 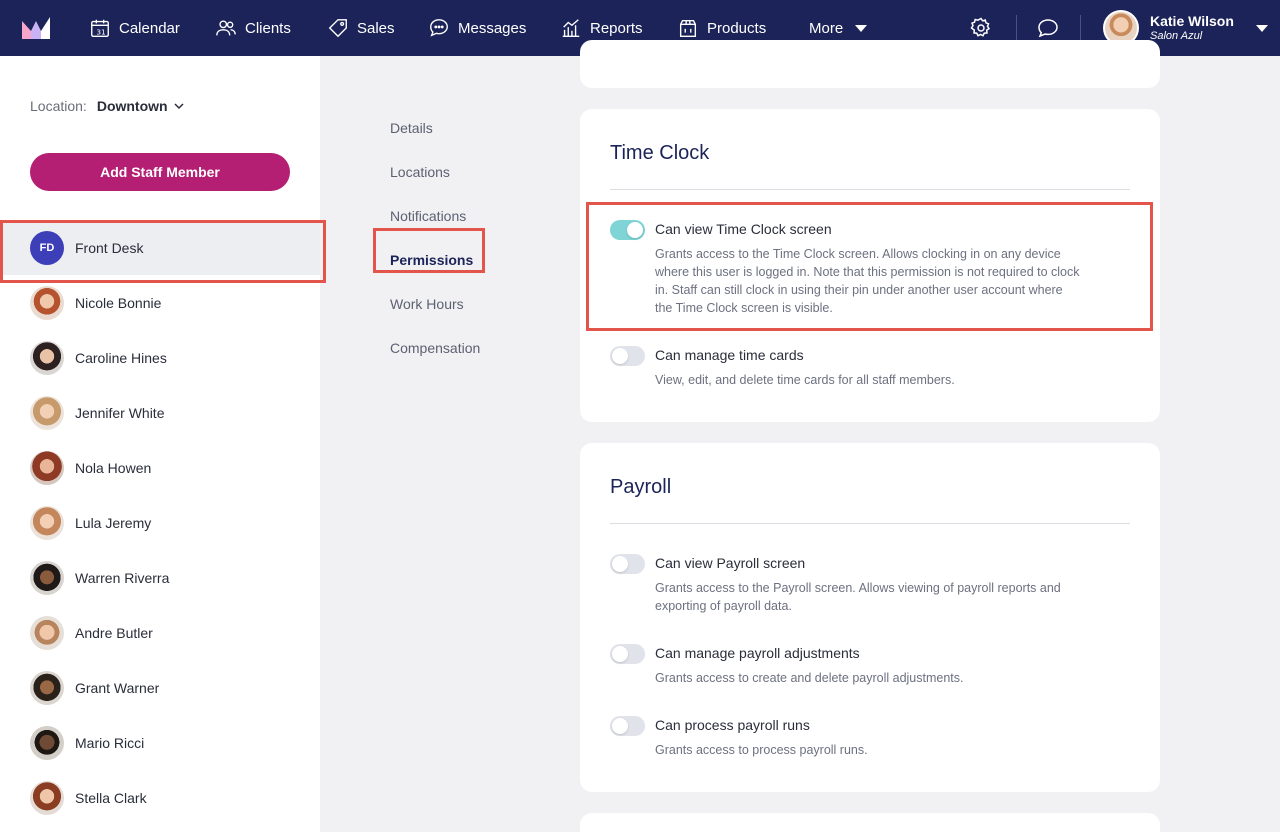 What do you see at coordinates (160, 172) in the screenshot?
I see `add-staff-member-button: Add Staff Member` at bounding box center [160, 172].